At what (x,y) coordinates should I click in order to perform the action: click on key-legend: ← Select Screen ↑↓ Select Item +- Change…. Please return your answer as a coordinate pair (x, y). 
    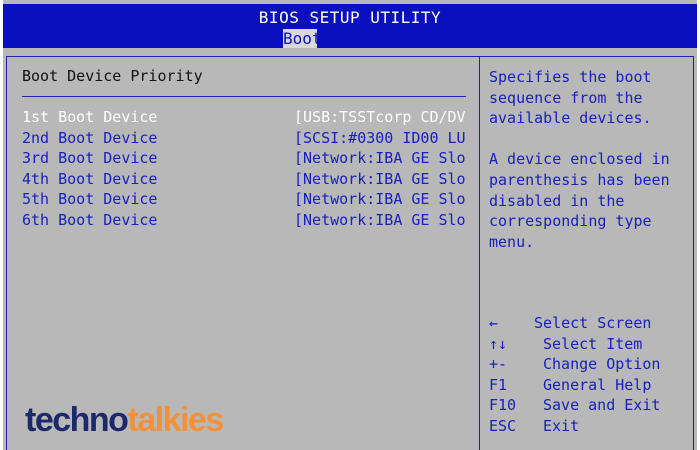
    Looking at the image, I should click on (589, 375).